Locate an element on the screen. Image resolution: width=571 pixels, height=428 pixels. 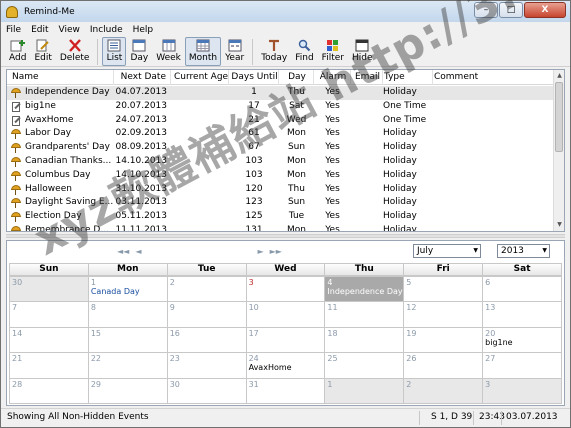
prev-year-icon: ◄◄ is located at coordinates (123, 251).